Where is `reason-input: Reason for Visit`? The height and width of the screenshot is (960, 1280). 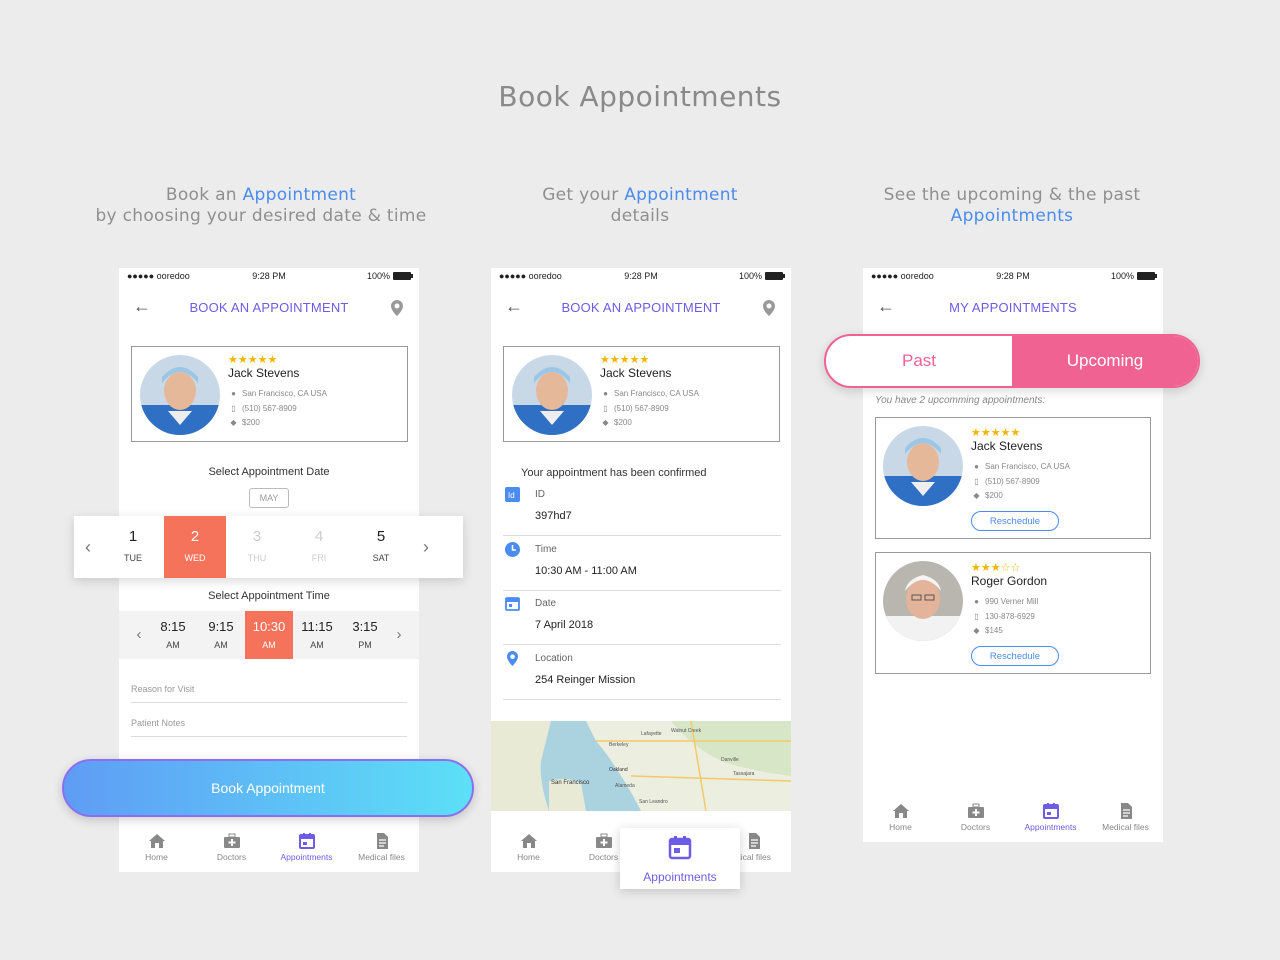 reason-input: Reason for Visit is located at coordinates (269, 693).